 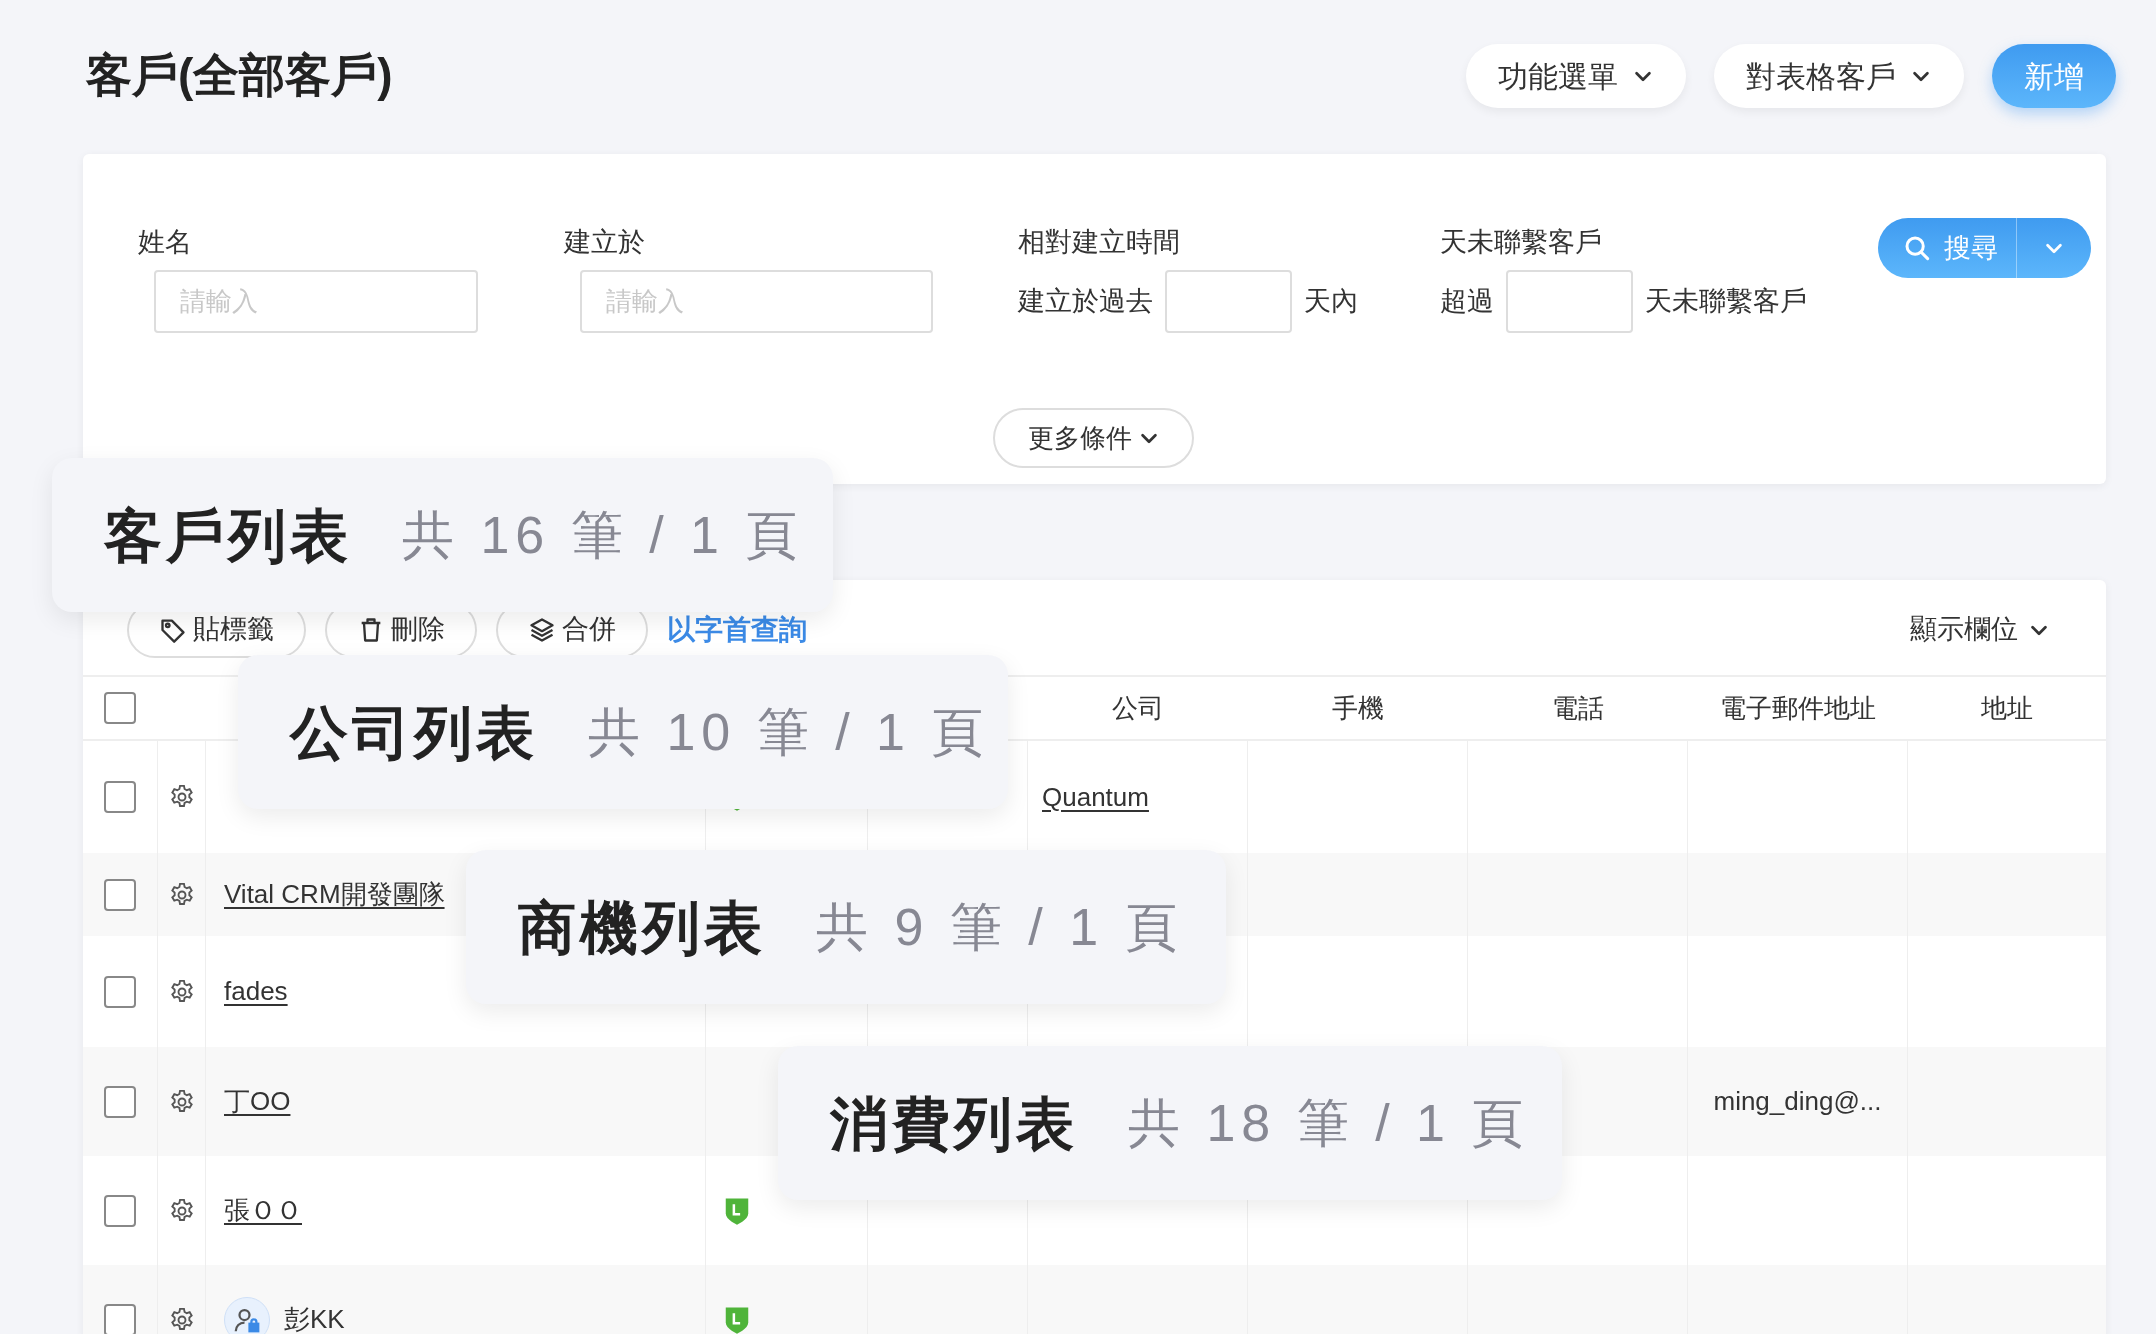 I want to click on field-label: 天未聯繫客戶, so click(x=1521, y=242).